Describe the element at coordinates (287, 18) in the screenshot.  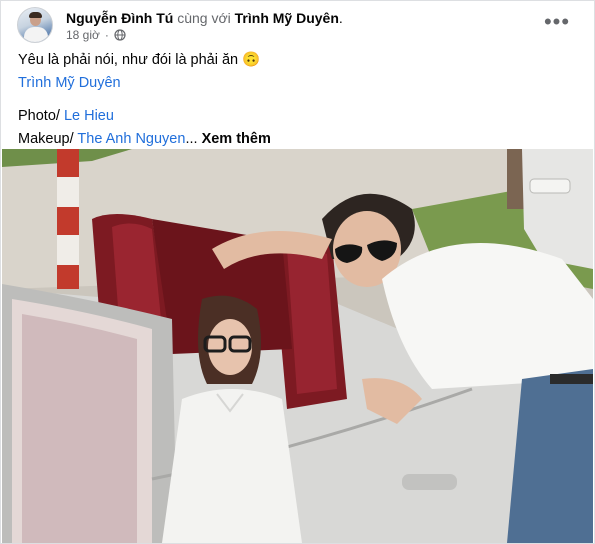
I see `tagged-person: Trình Mỹ Duyên` at that location.